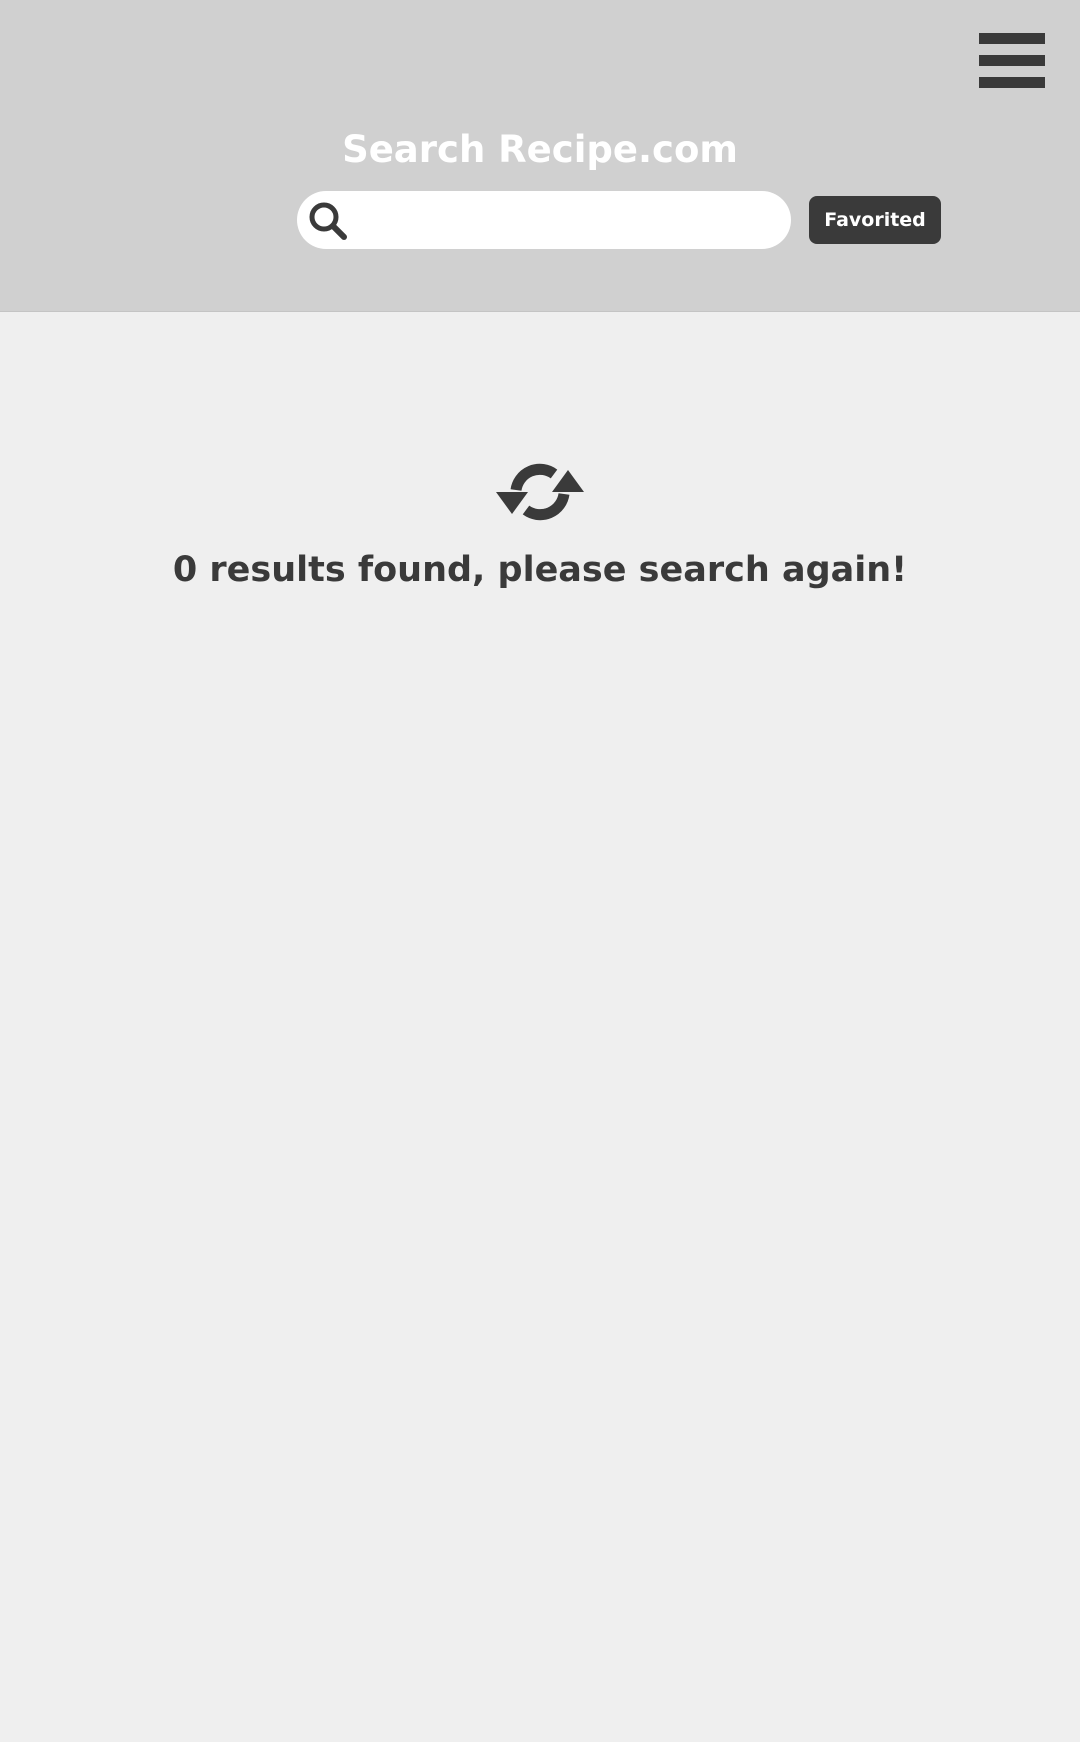 This screenshot has height=1742, width=1080. Describe the element at coordinates (1012, 38) in the screenshot. I see `hamburger-menu-icon` at that location.